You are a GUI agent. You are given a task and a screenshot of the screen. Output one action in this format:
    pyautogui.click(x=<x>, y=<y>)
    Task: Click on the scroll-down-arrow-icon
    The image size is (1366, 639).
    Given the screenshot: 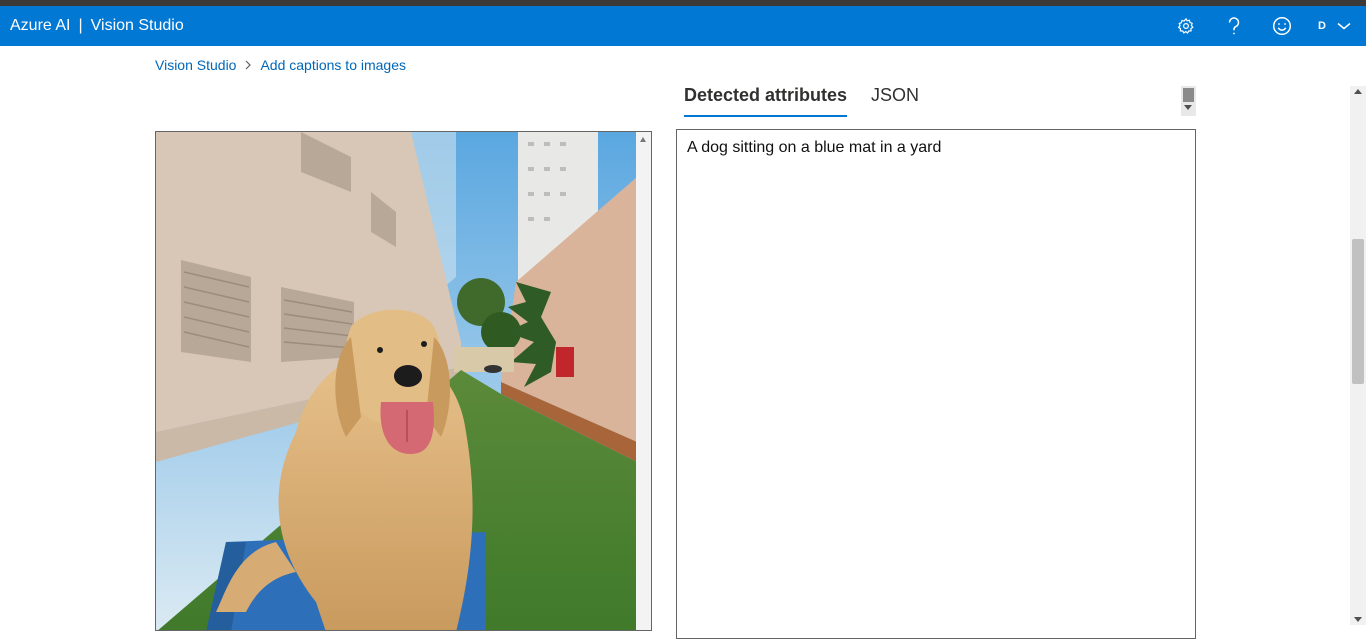 What is the action you would take?
    pyautogui.click(x=1188, y=107)
    